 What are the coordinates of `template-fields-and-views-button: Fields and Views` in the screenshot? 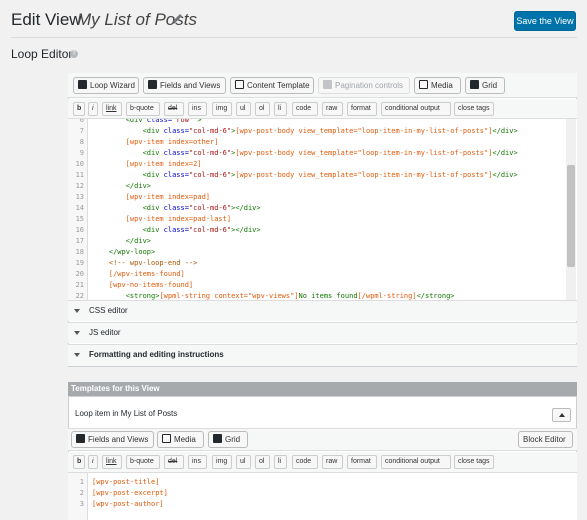 It's located at (112, 439).